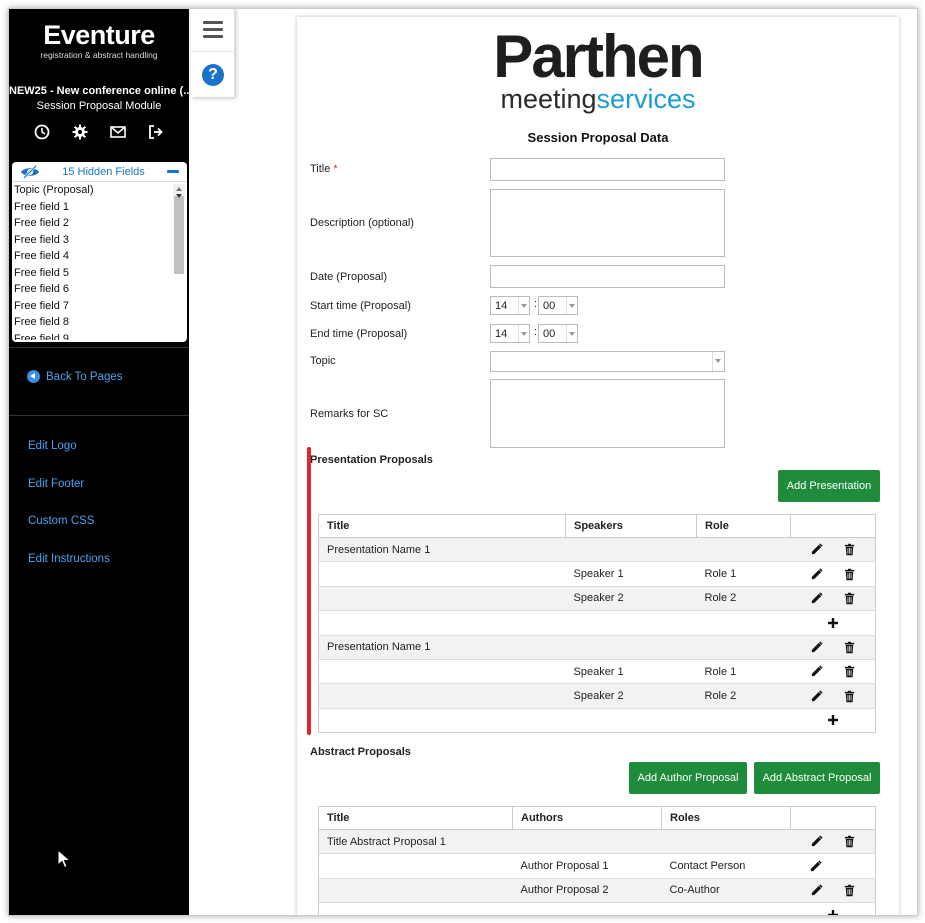 This screenshot has width=925, height=923. I want to click on add-abstract-proposal-button: Add Abstract Proposal, so click(817, 778).